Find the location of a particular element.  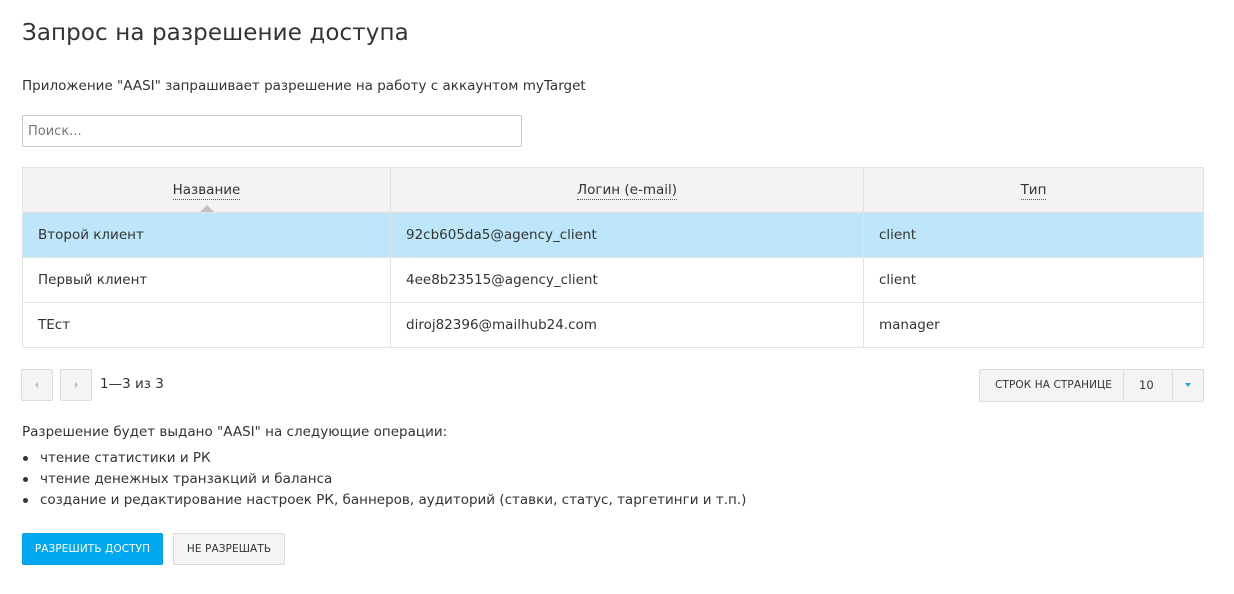

cell-login: diroj82396@mailhub24.com is located at coordinates (627, 325).